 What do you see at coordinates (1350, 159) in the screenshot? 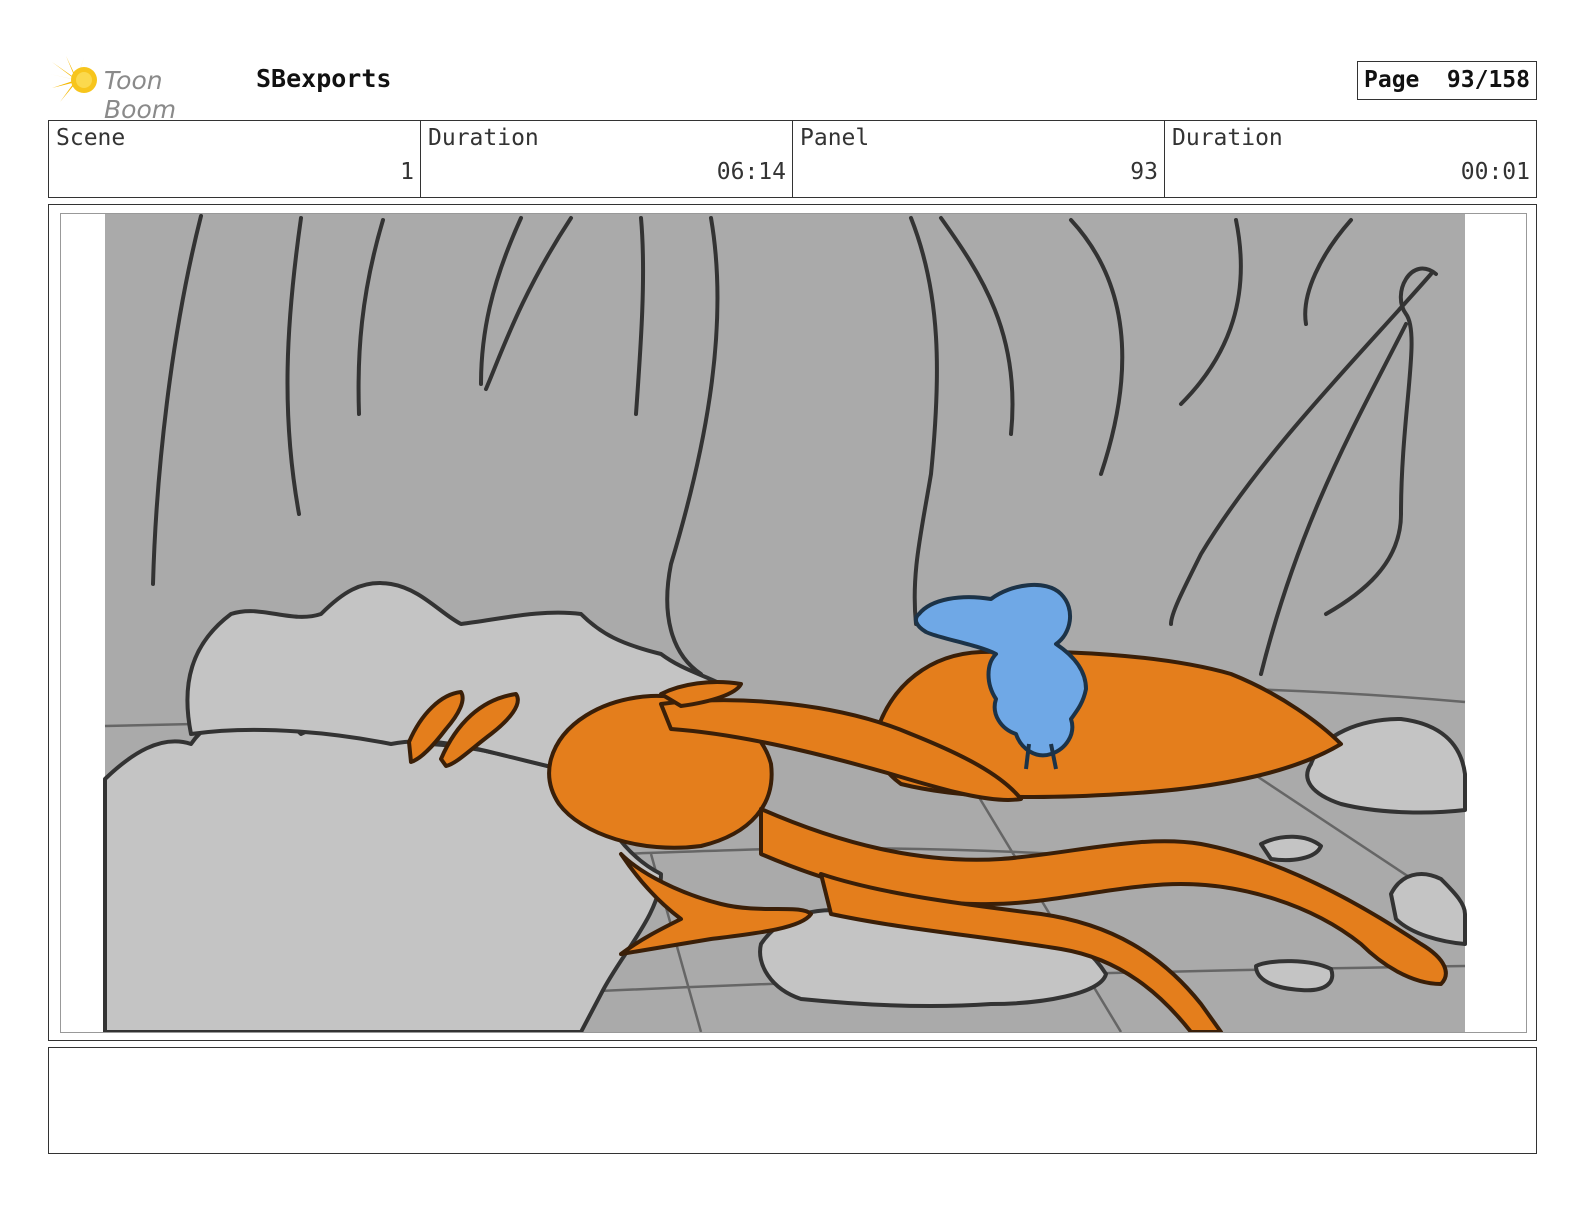
I see `panel-duration-cell: Duration 00:01` at bounding box center [1350, 159].